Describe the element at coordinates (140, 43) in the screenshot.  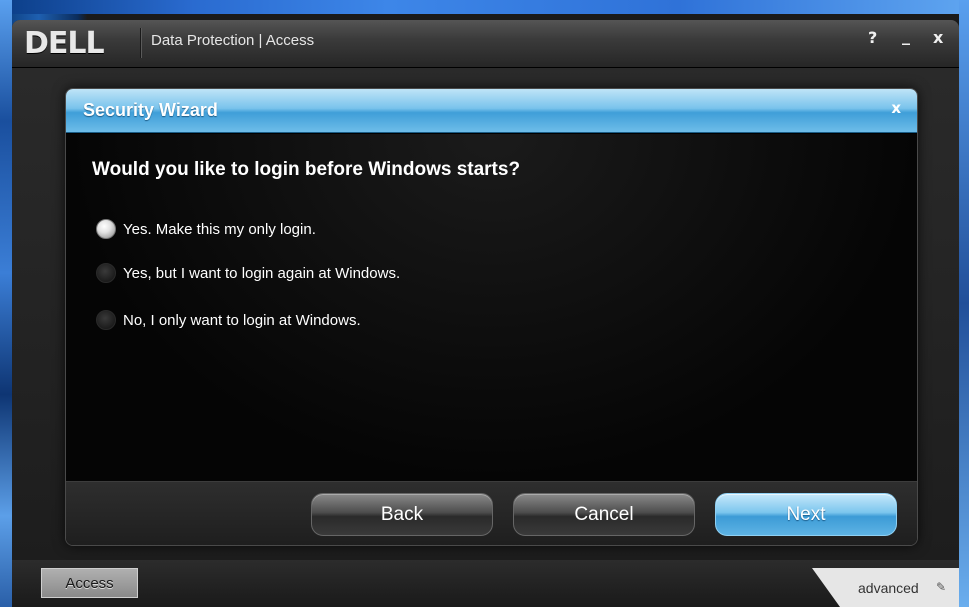
I see `title-separator` at that location.